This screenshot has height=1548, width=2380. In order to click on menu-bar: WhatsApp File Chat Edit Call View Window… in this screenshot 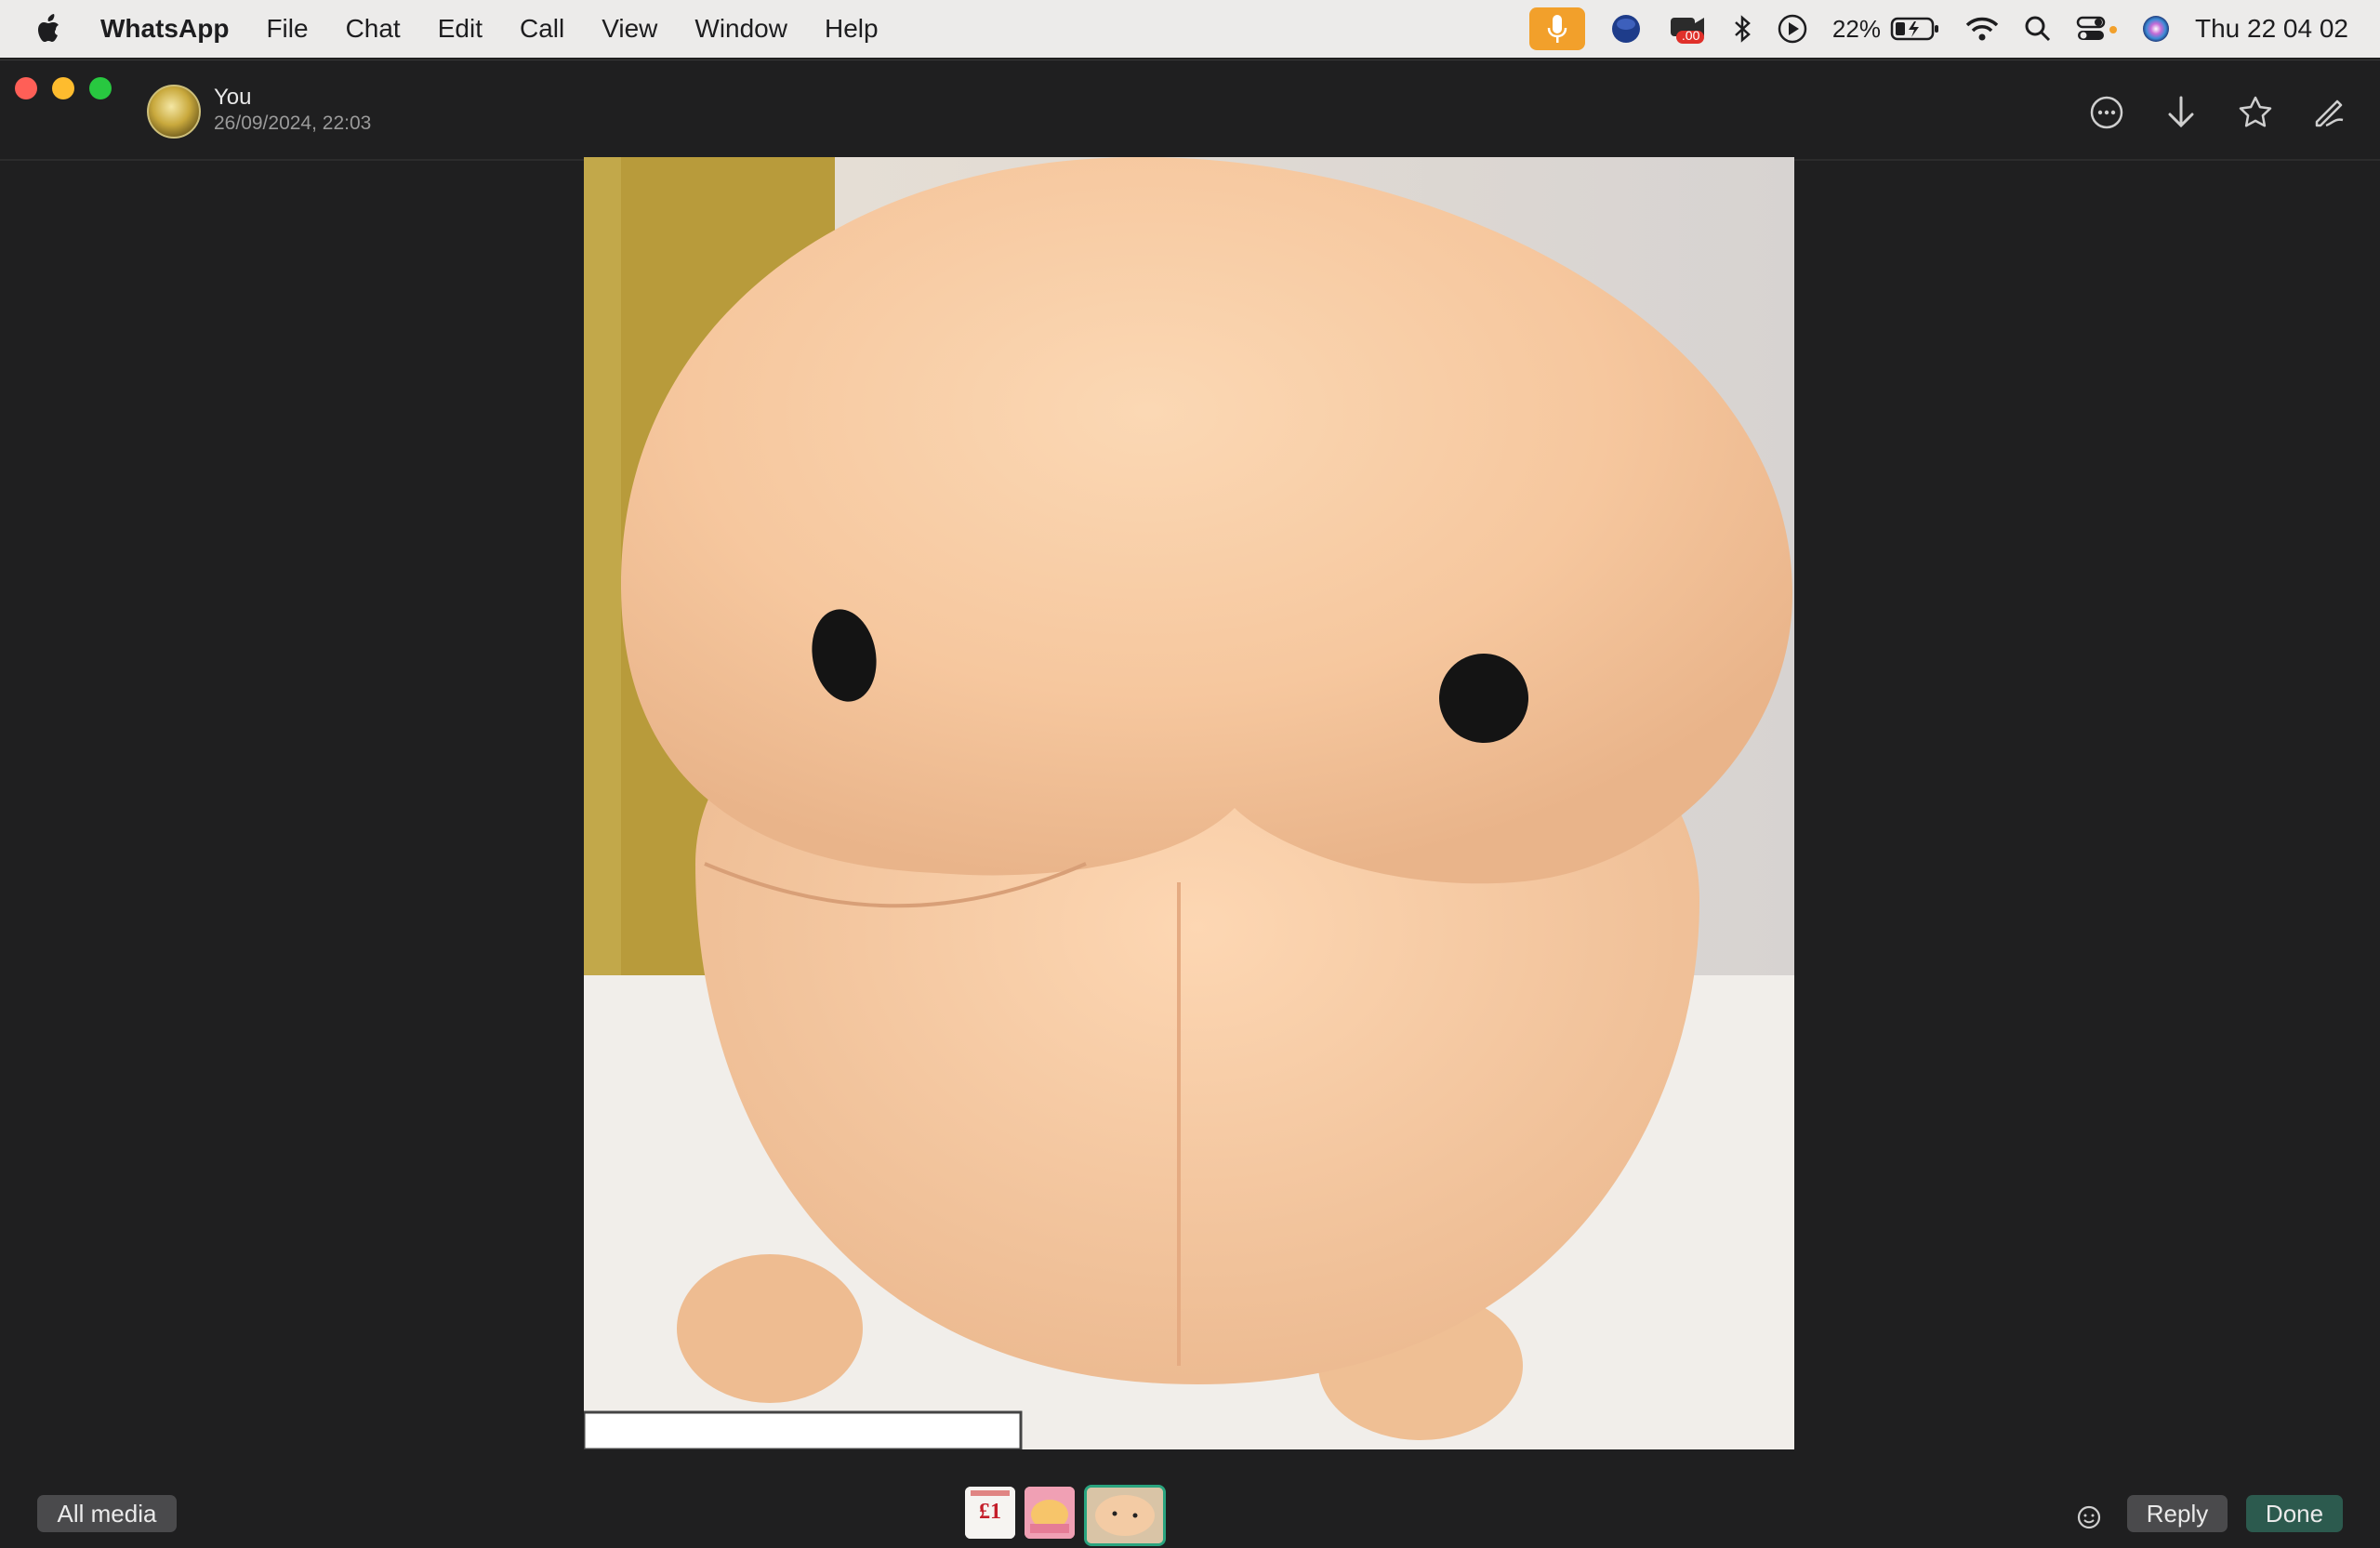, I will do `click(1190, 29)`.